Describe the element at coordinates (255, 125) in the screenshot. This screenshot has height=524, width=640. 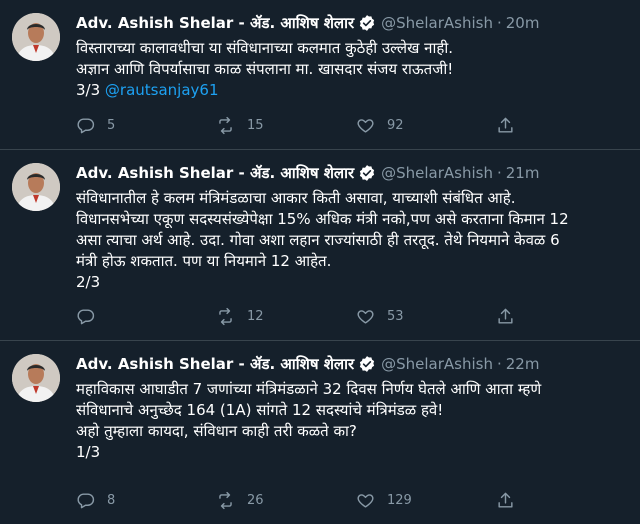
I see `retweet-count: 15` at that location.